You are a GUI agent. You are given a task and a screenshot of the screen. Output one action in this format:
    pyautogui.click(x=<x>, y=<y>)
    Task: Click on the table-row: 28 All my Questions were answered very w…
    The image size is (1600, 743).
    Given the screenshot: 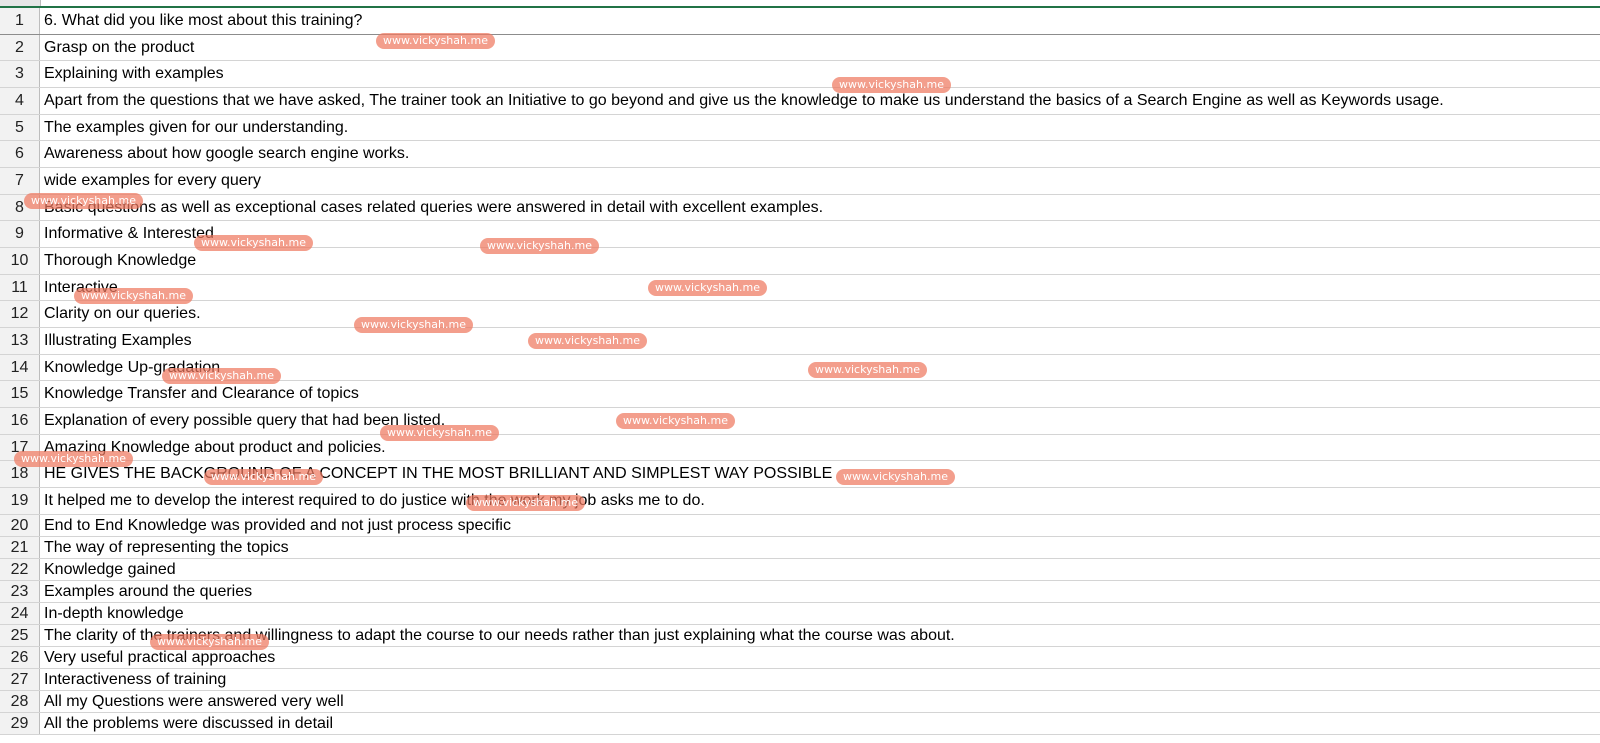 What is the action you would take?
    pyautogui.click(x=800, y=702)
    